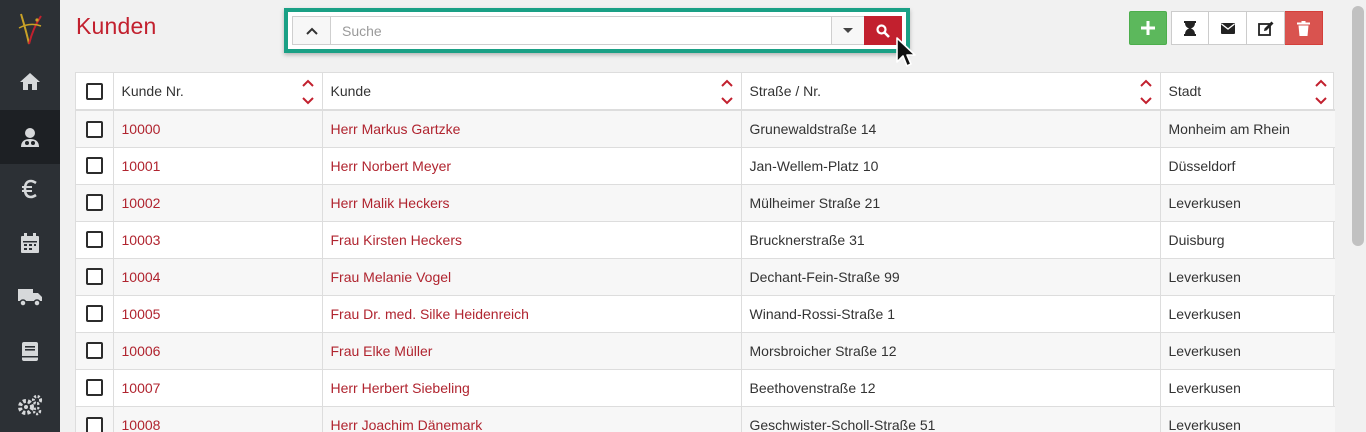 This screenshot has width=1366, height=432. I want to click on city: Duisburg, so click(1247, 239).